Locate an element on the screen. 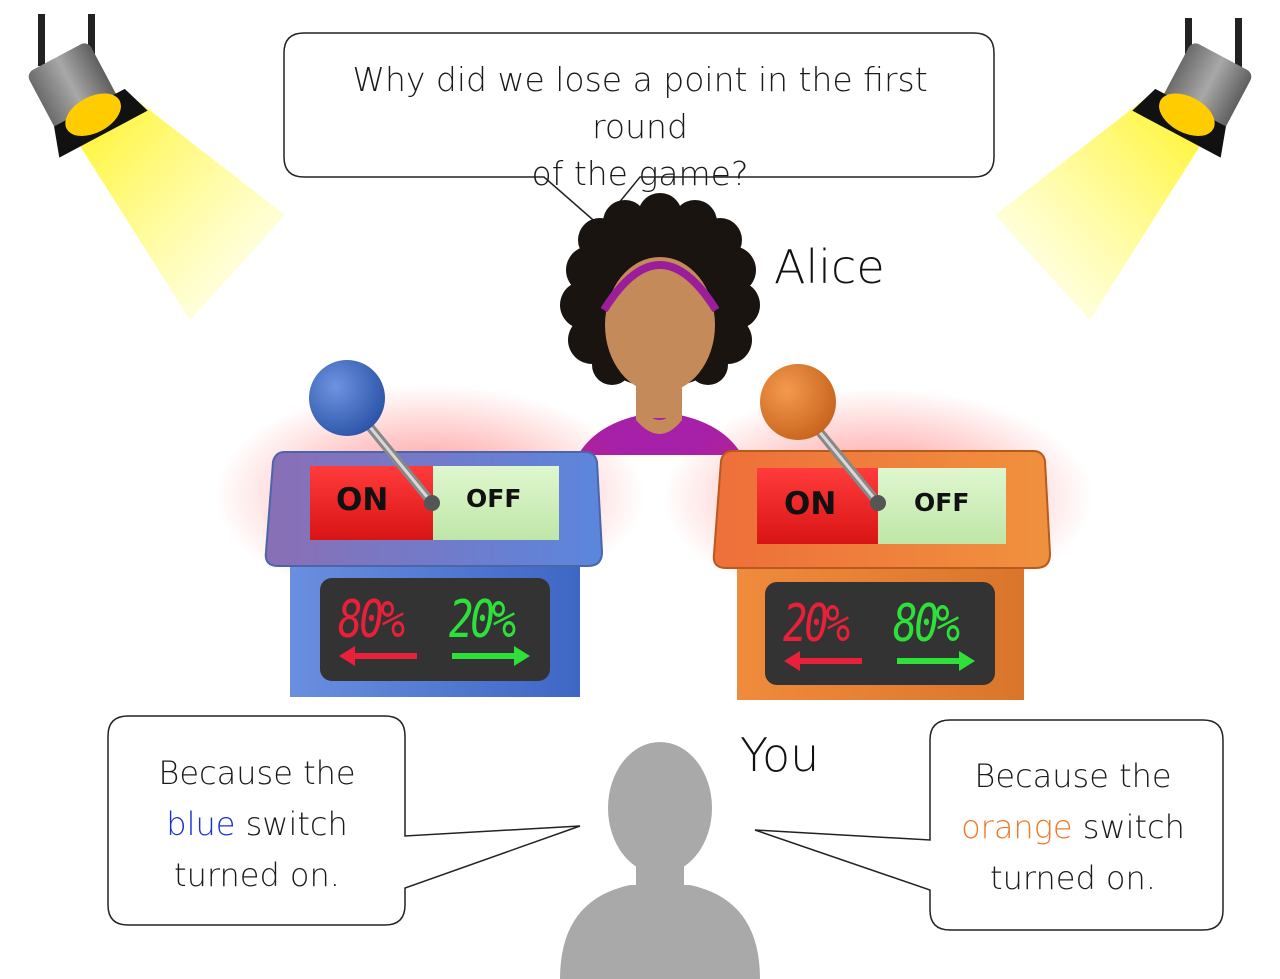  spotlight-left is located at coordinates (156, 167).